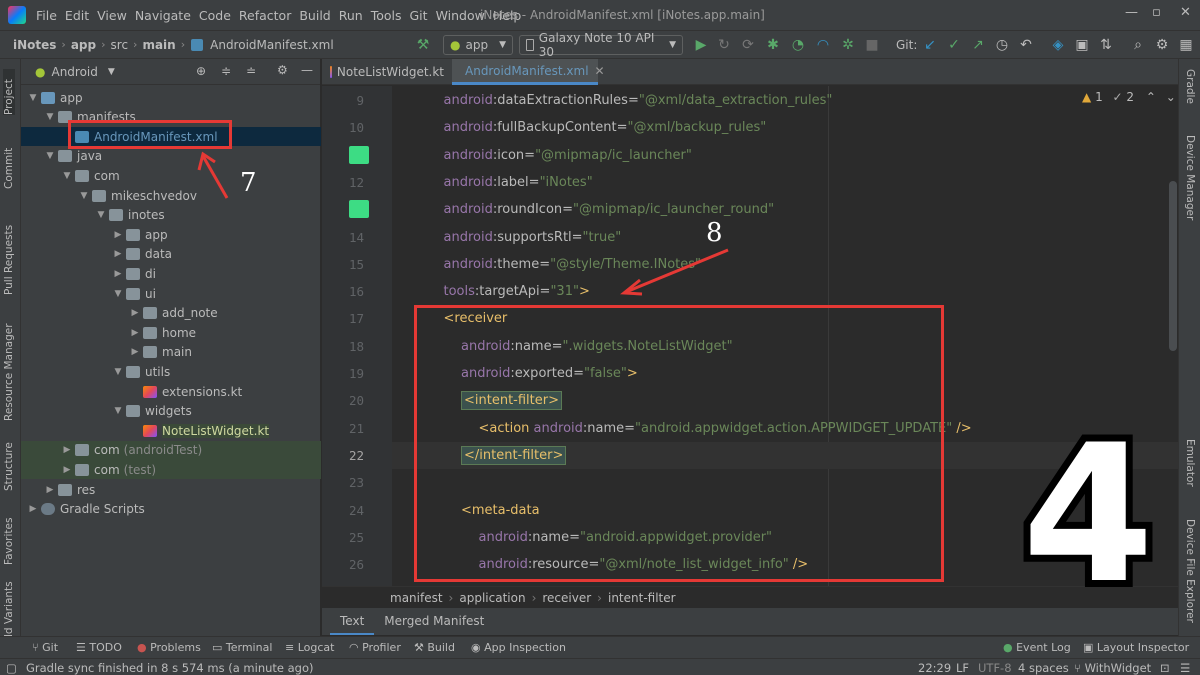 Image resolution: width=1200 pixels, height=675 pixels. Describe the element at coordinates (163, 15) in the screenshot. I see `menu-navigate: Navigate` at that location.